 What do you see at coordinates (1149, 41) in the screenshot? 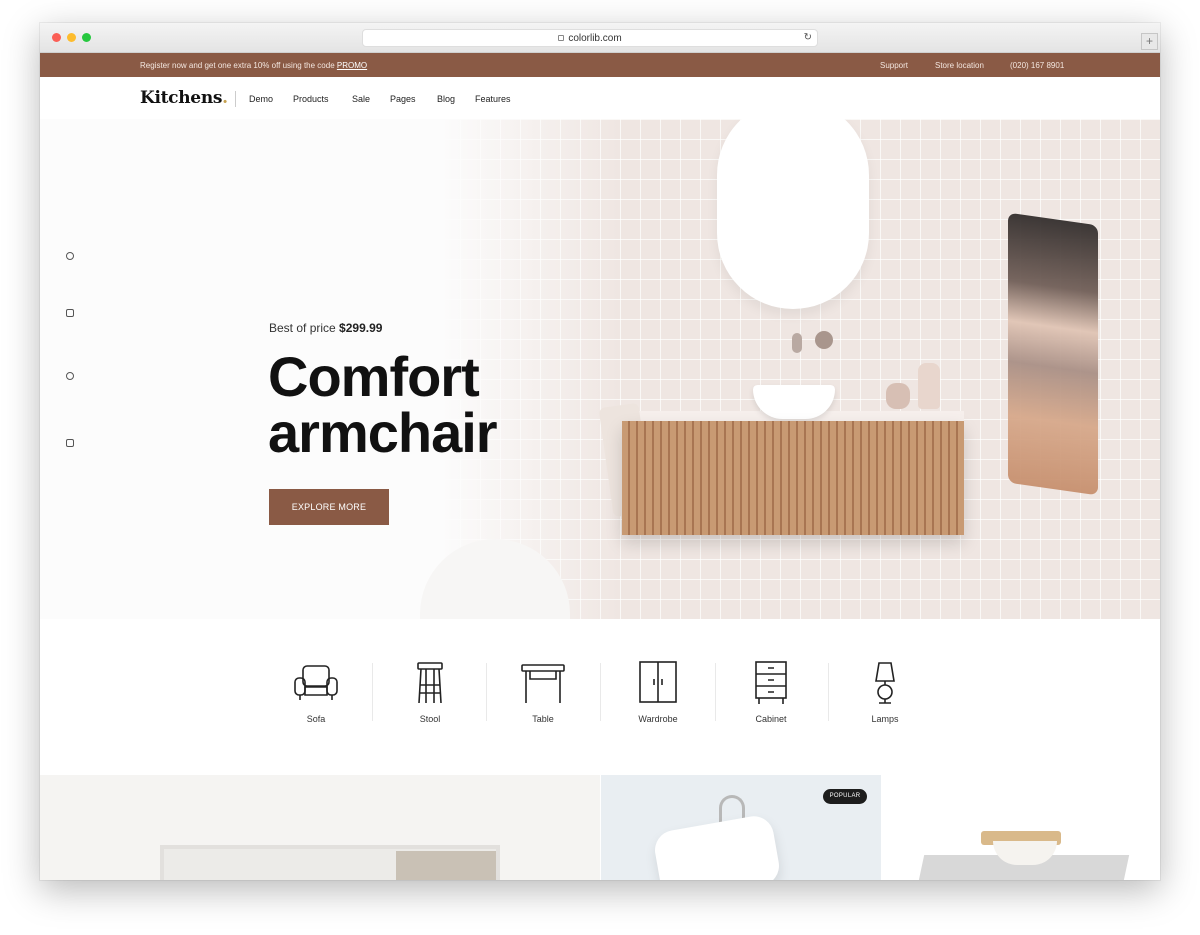
I see `newtab-icon: +` at bounding box center [1149, 41].